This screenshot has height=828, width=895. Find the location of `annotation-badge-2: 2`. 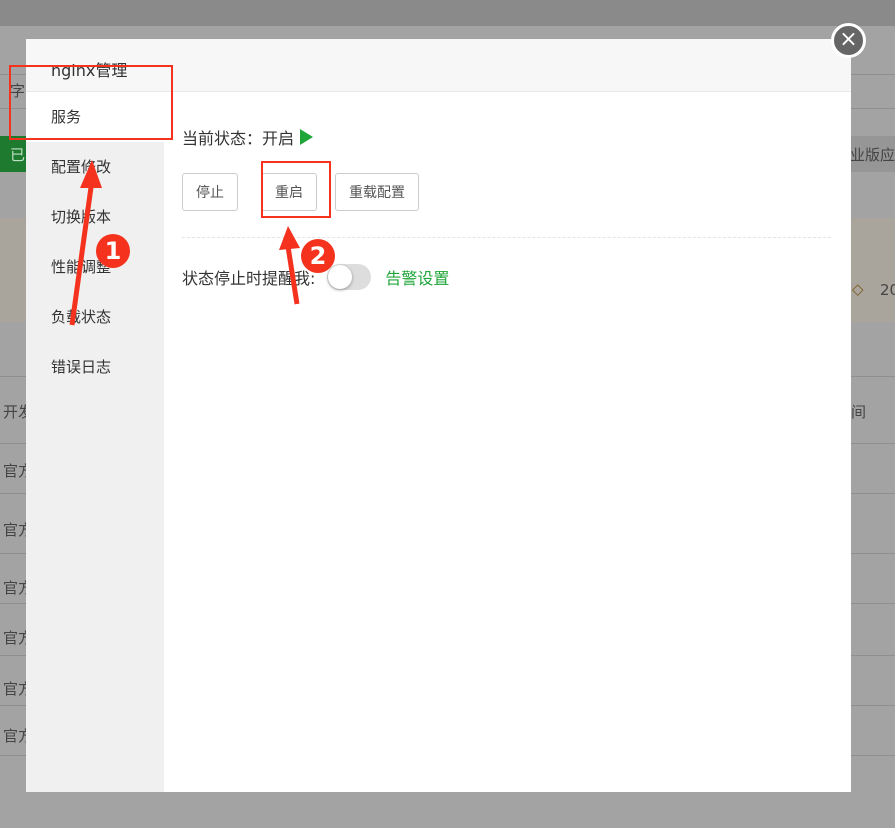

annotation-badge-2: 2 is located at coordinates (318, 256).